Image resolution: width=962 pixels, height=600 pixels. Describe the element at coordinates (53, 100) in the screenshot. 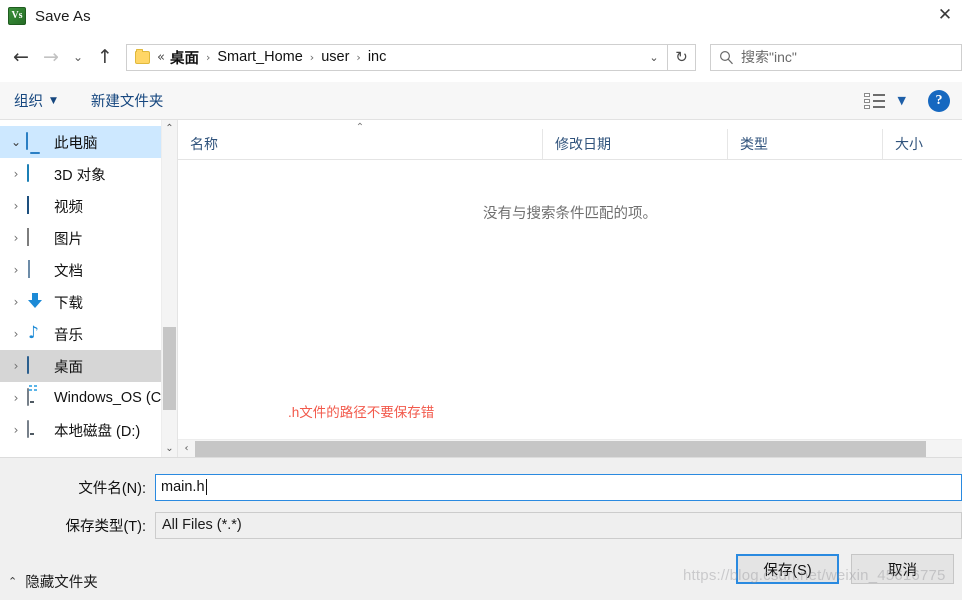

I see `chevron-down-icon: ▼` at that location.